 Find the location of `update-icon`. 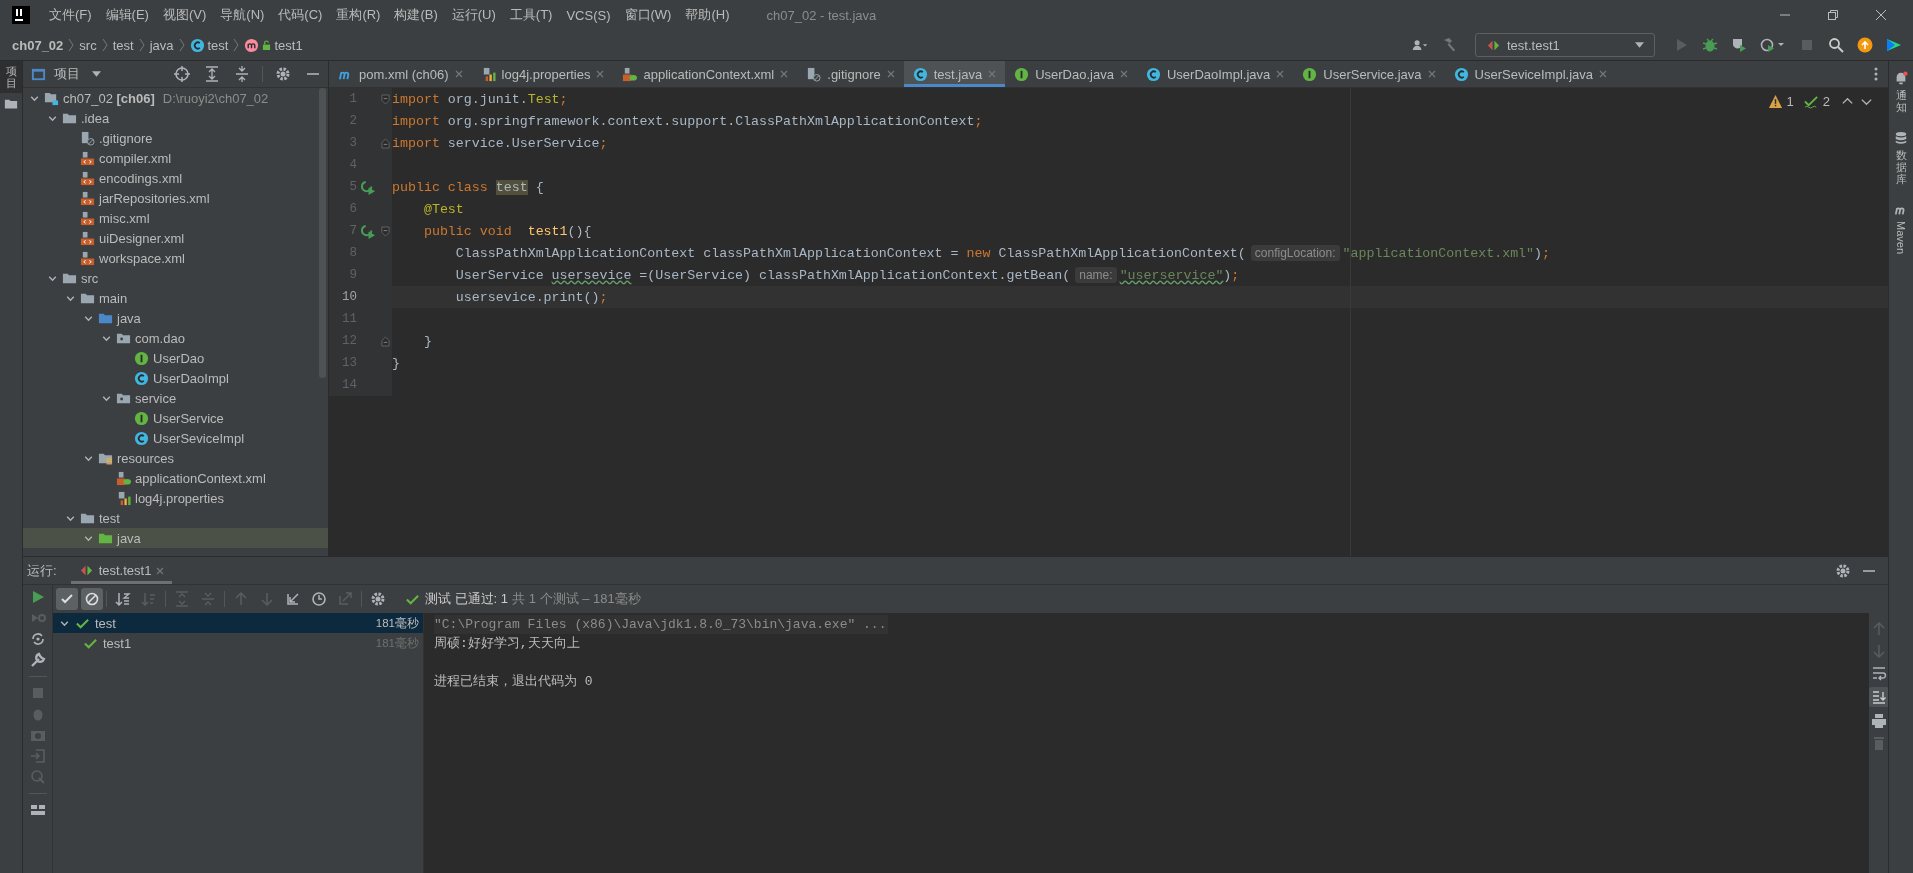

update-icon is located at coordinates (1865, 45).